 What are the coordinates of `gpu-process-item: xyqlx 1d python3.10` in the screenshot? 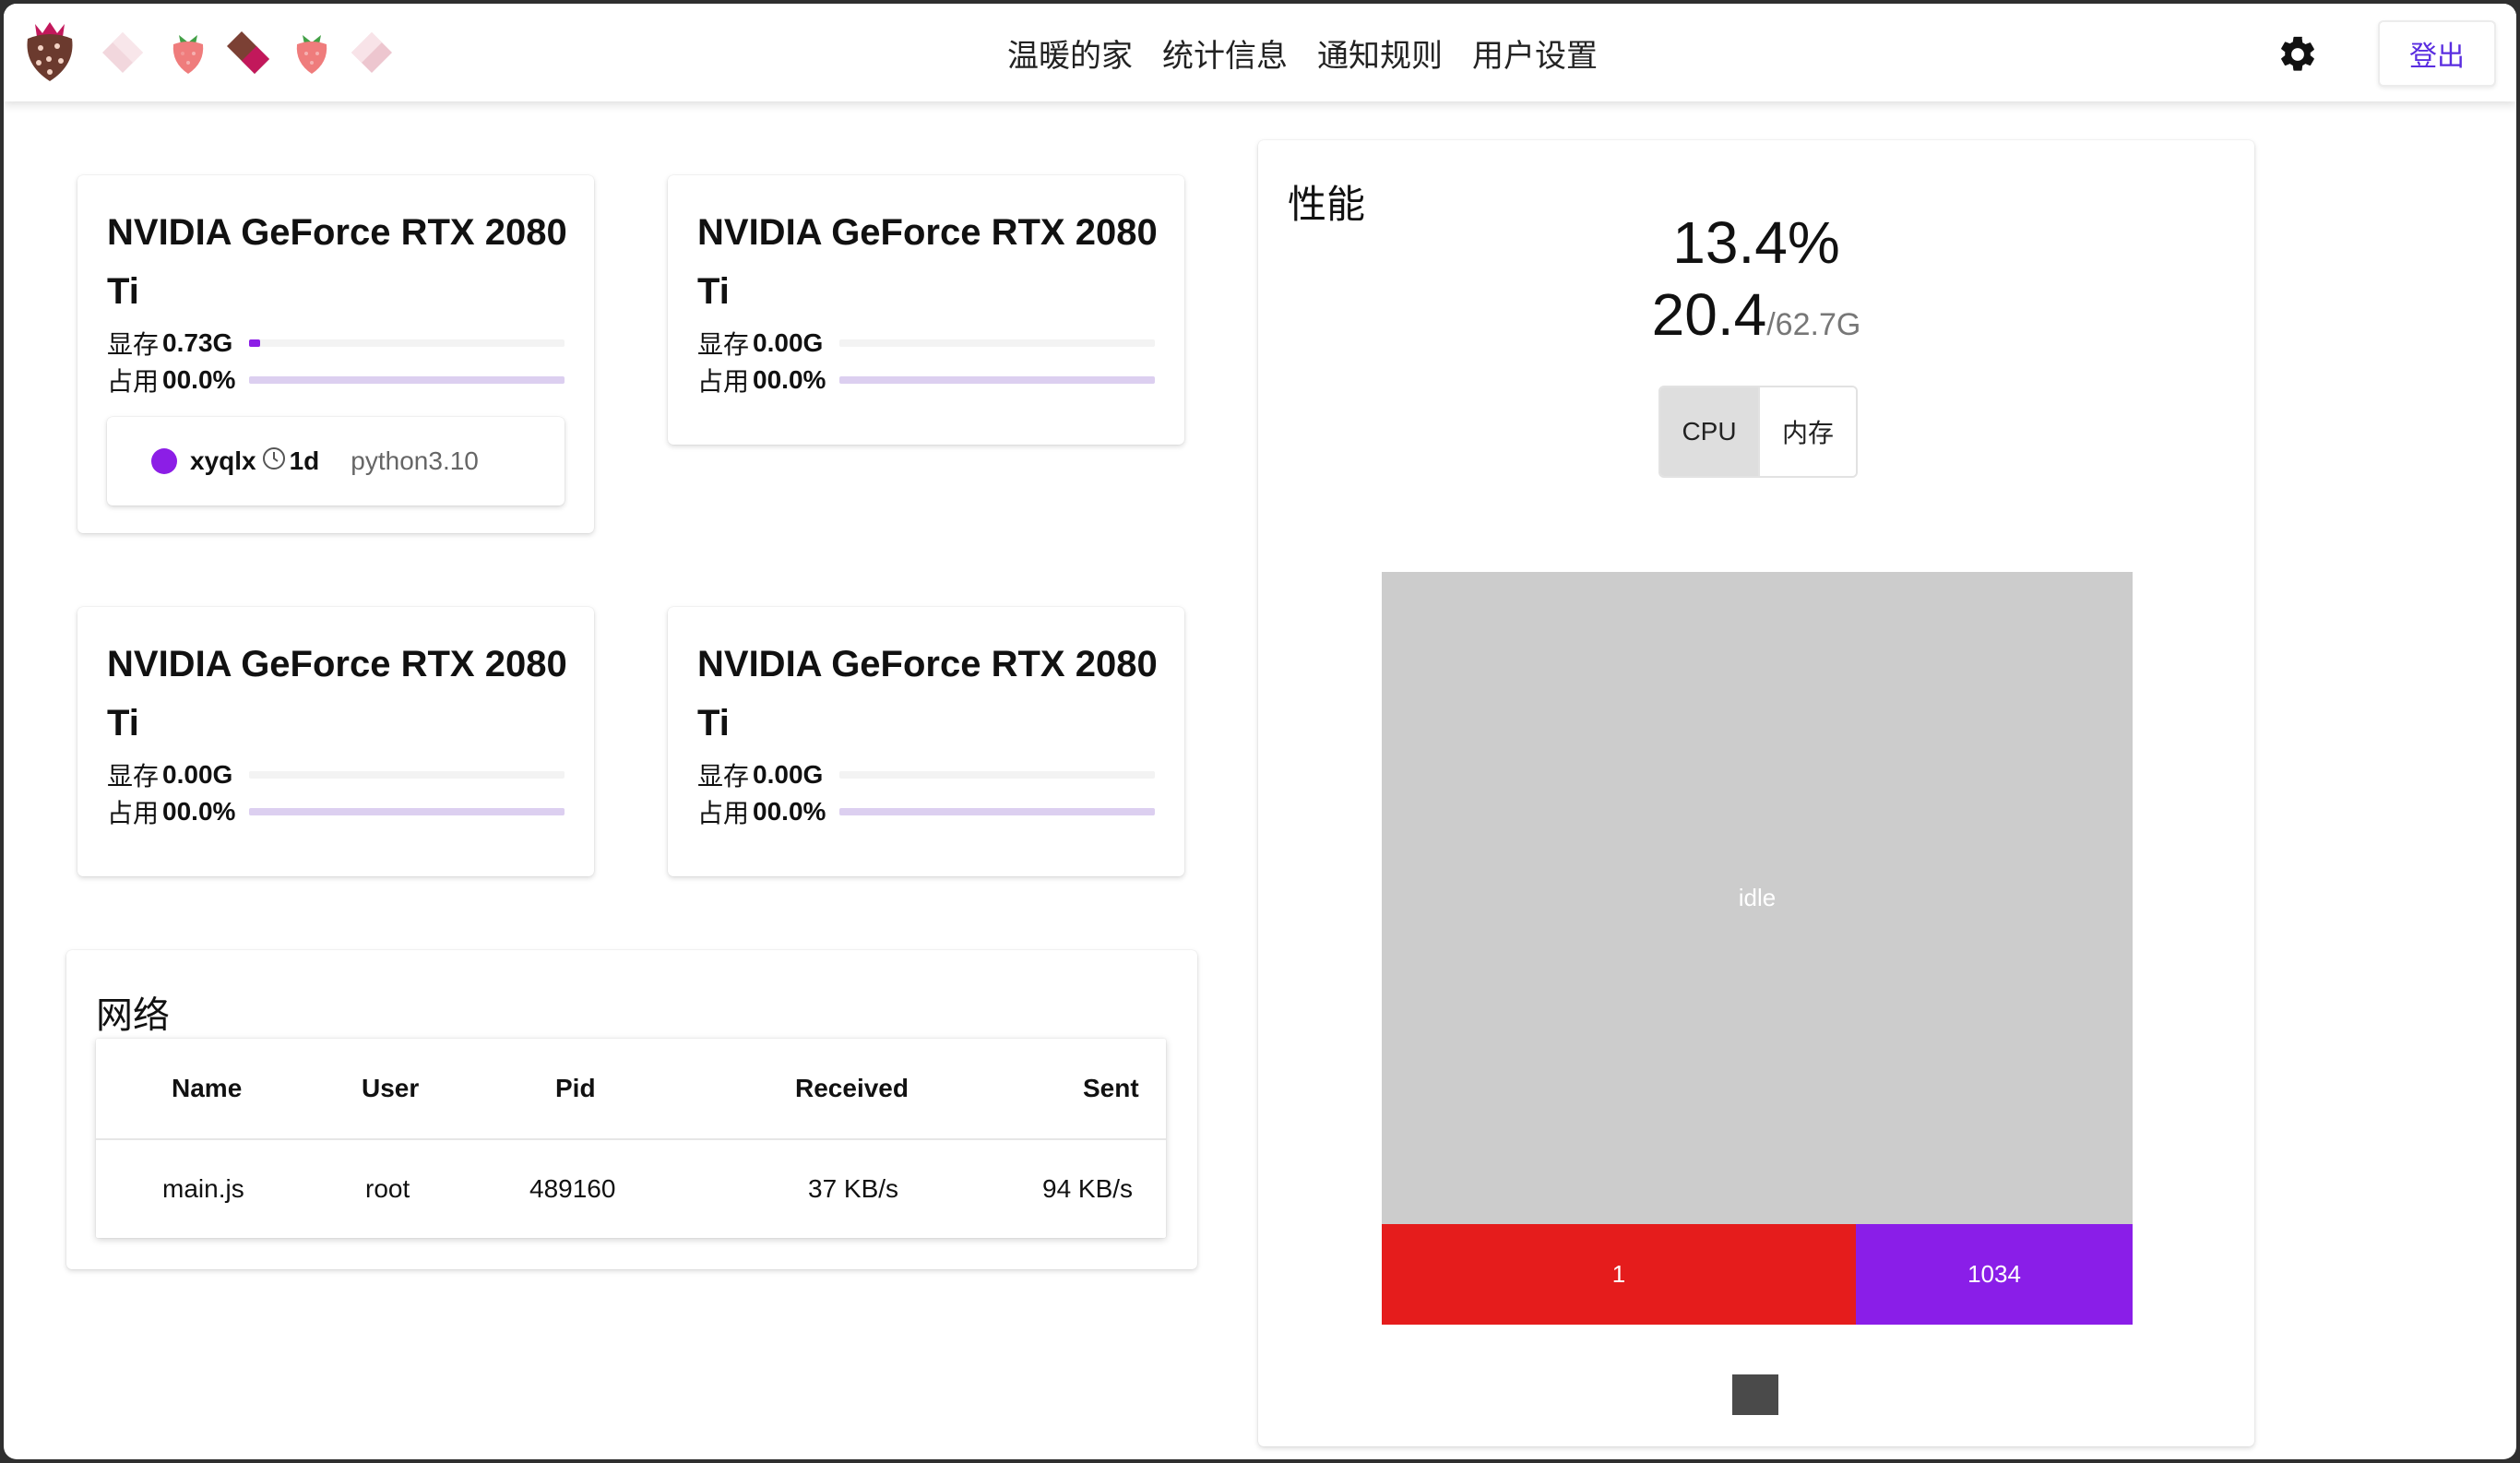 It's located at (336, 462).